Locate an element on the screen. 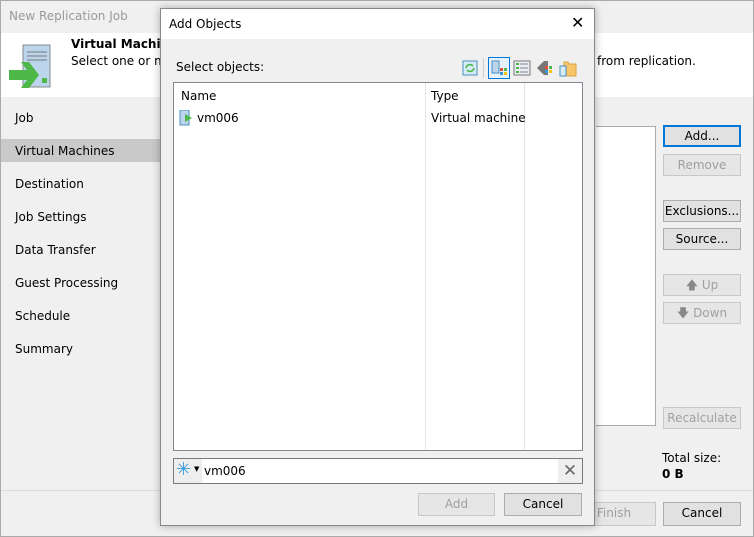  arrow-up-icon: 🡅 is located at coordinates (693, 285).